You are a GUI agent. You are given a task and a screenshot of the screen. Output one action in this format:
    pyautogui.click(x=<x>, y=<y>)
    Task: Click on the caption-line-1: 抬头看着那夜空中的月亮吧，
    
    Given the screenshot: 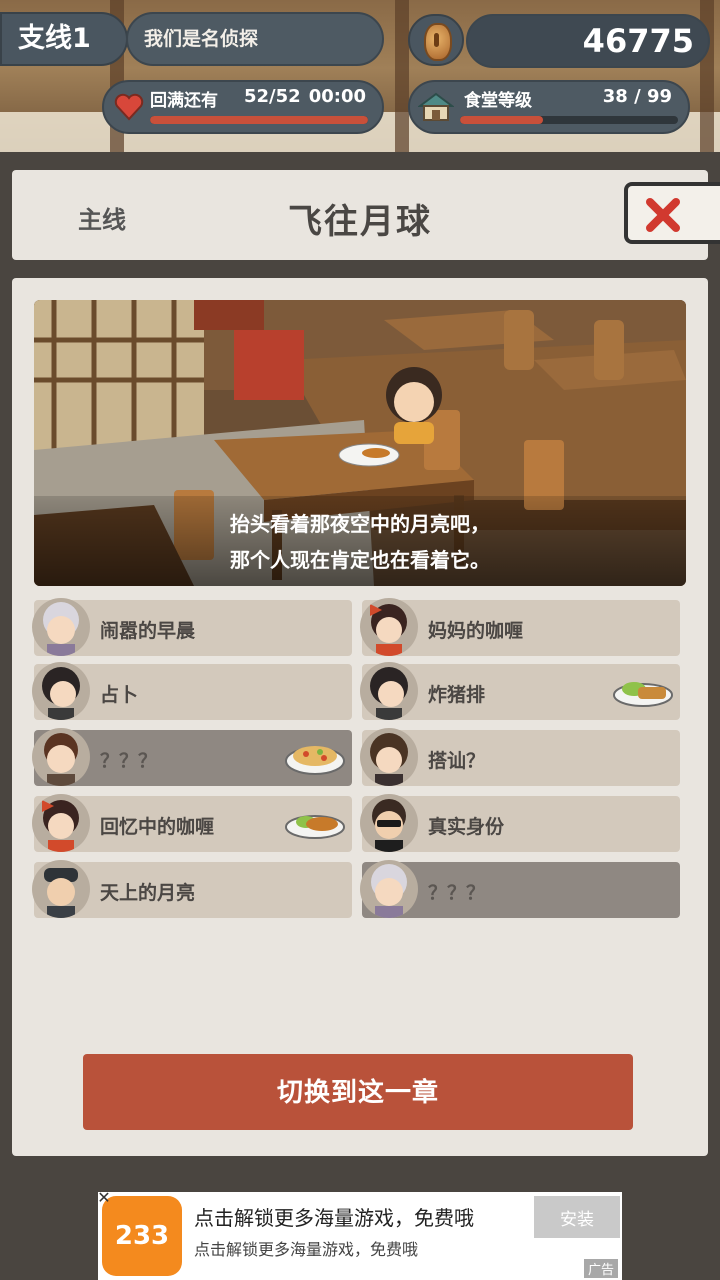 What is the action you would take?
    pyautogui.click(x=360, y=524)
    